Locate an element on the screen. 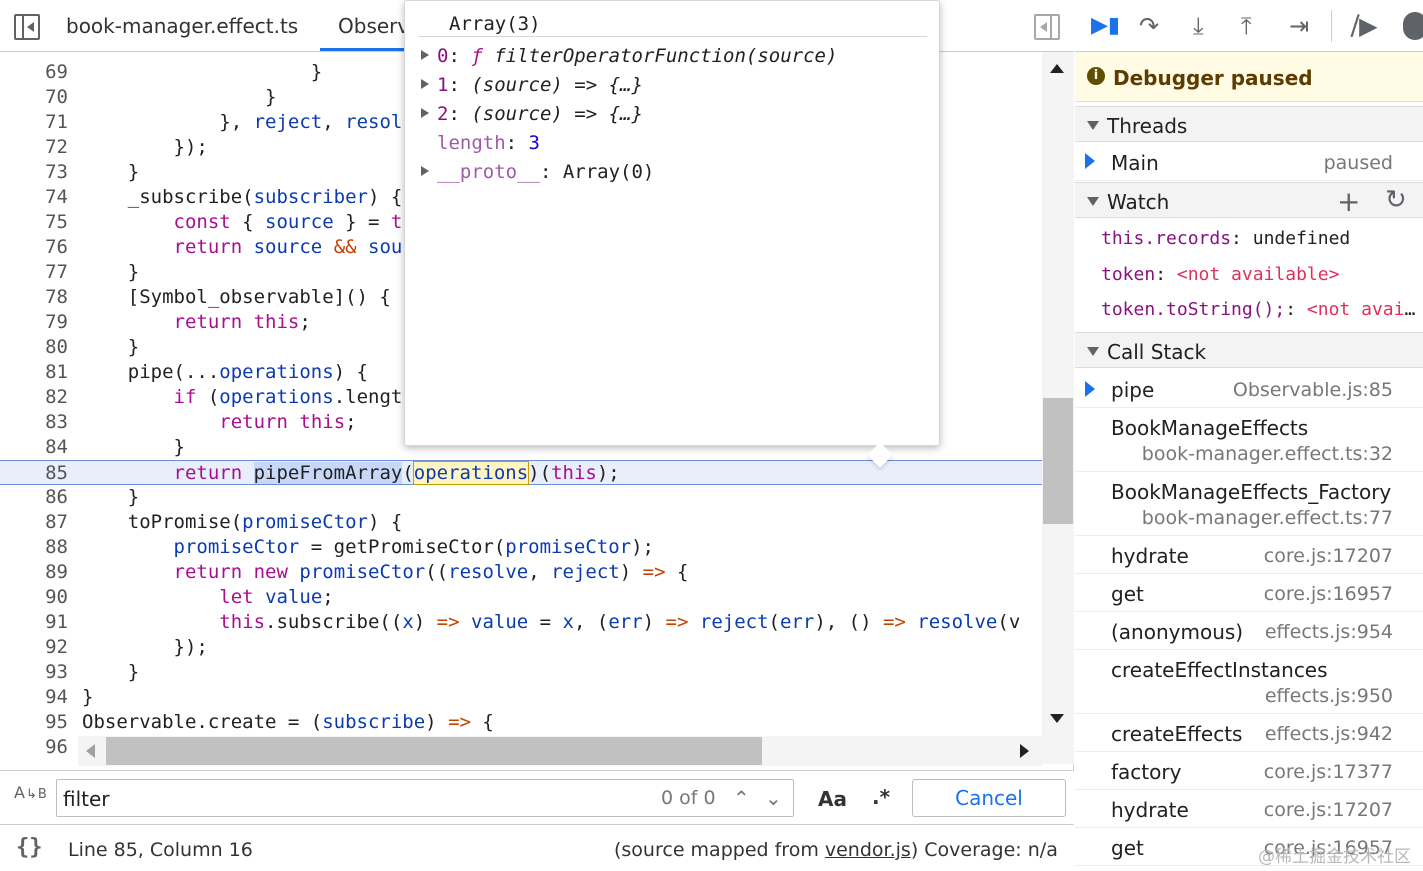 This screenshot has height=871, width=1423. line-number: 83 is located at coordinates (34, 422).